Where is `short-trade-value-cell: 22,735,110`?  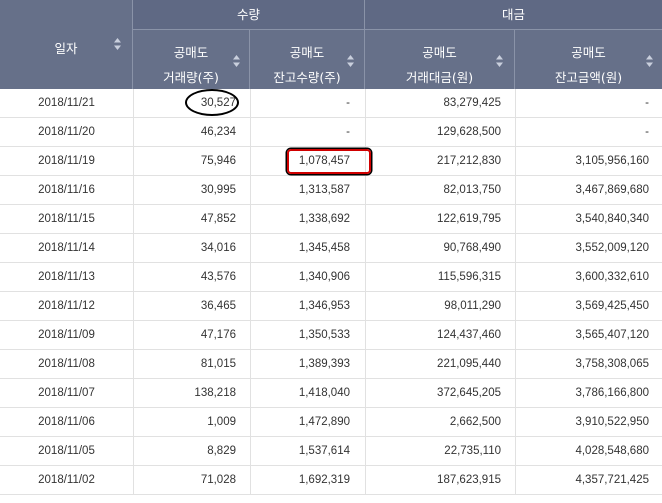 short-trade-value-cell: 22,735,110 is located at coordinates (440, 451).